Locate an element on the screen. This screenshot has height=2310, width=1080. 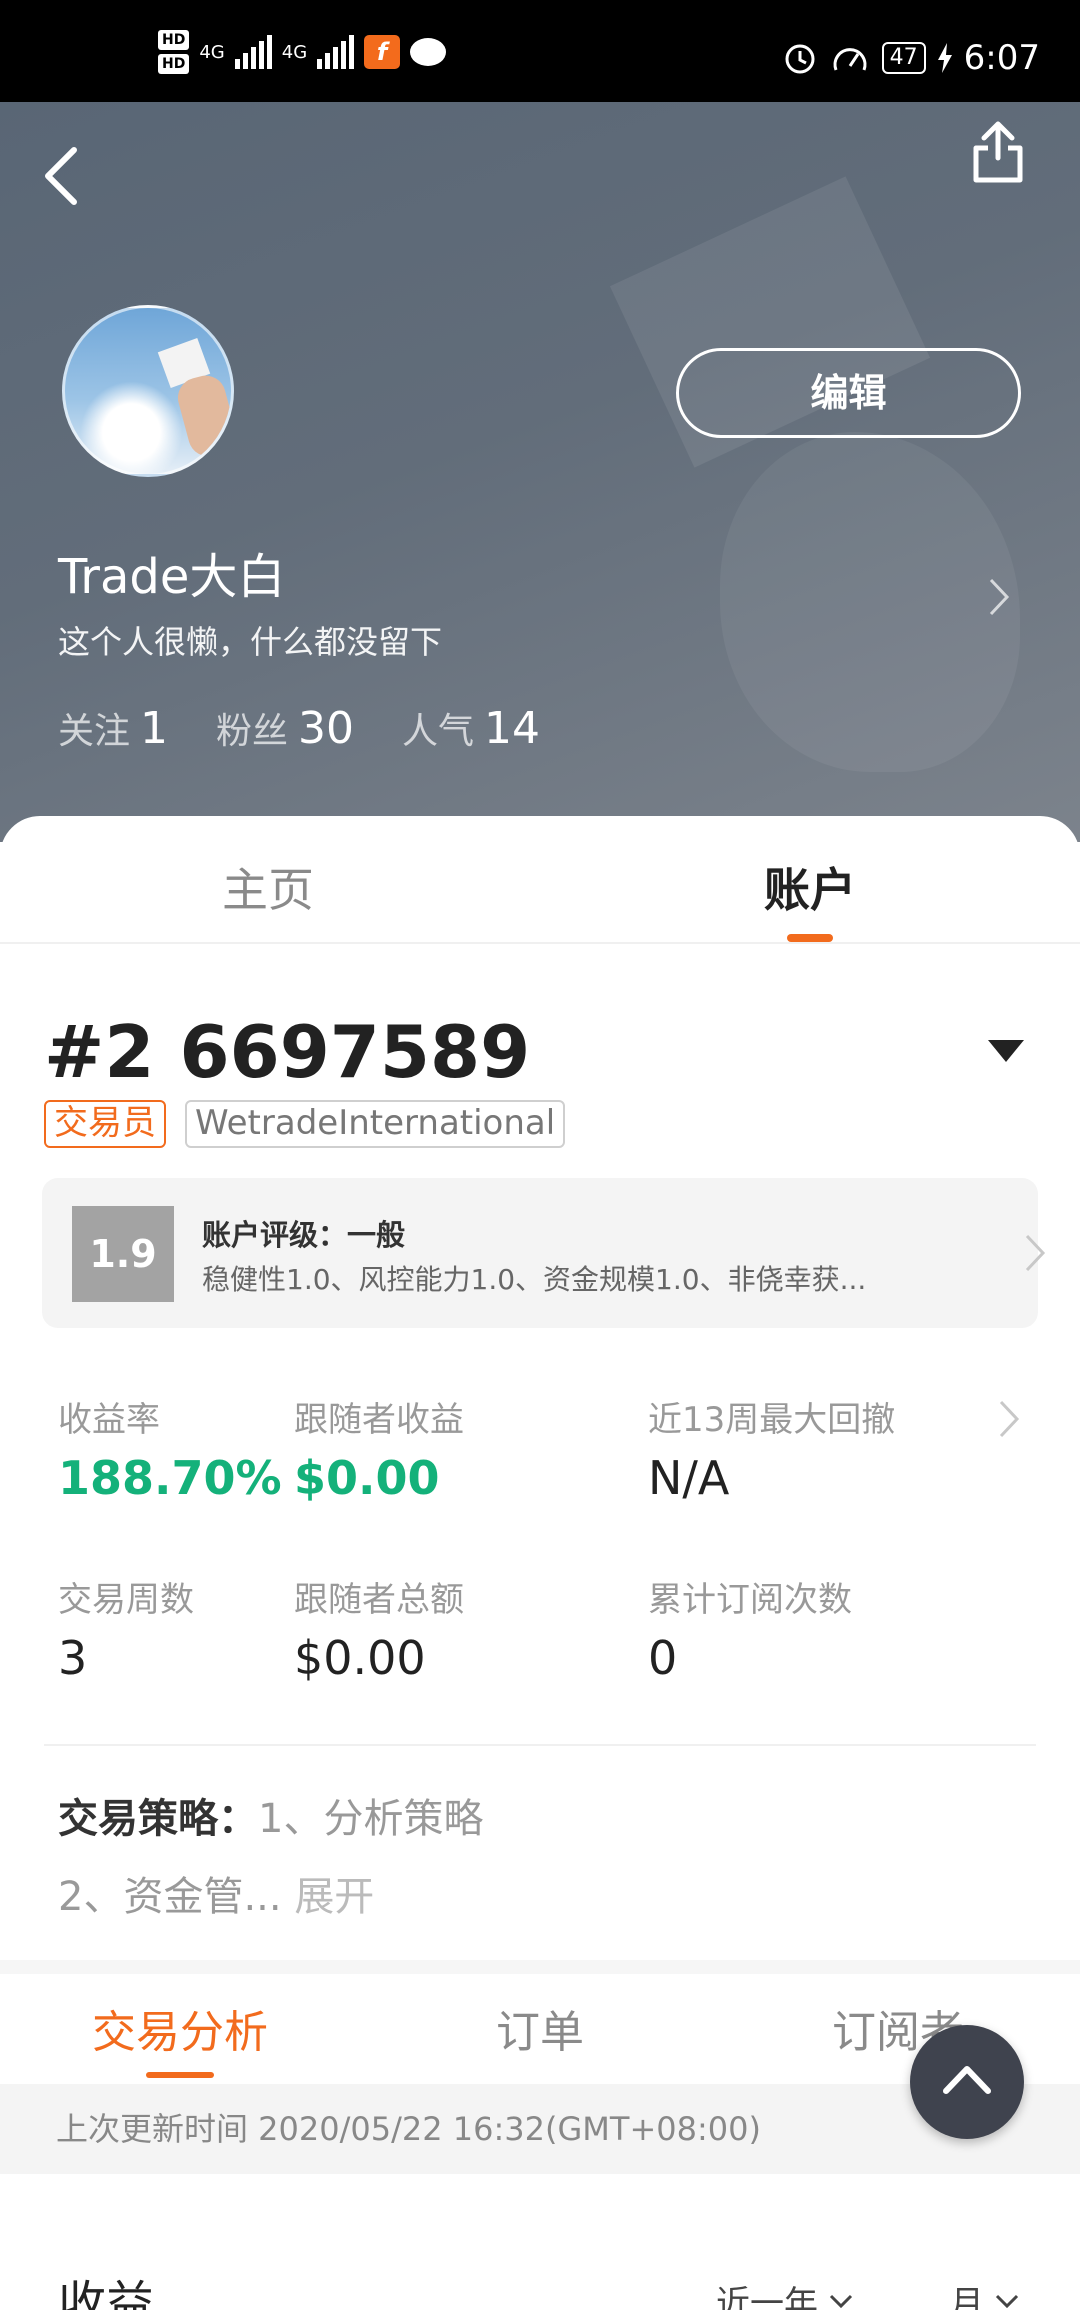
divider is located at coordinates (540, 1745).